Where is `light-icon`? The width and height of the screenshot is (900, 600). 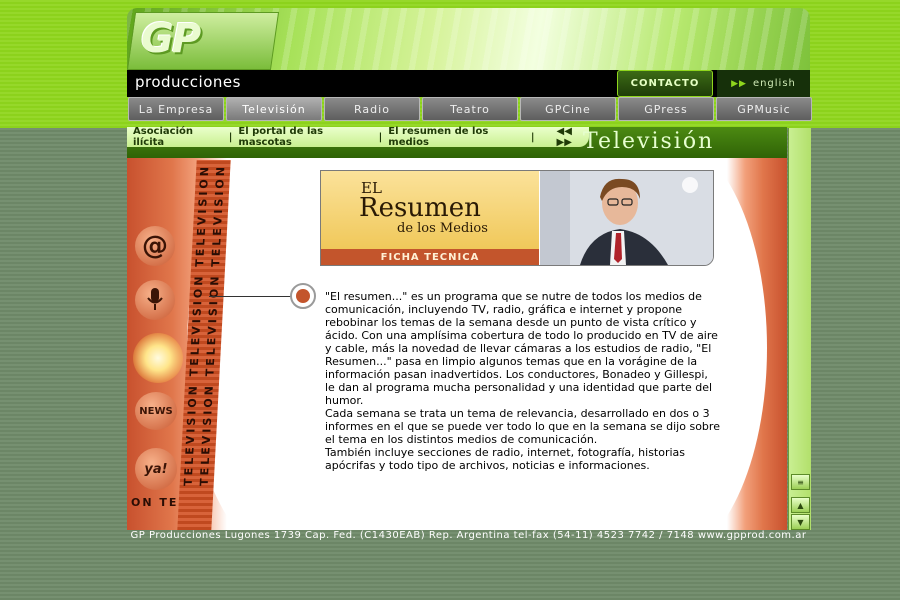 light-icon is located at coordinates (158, 358).